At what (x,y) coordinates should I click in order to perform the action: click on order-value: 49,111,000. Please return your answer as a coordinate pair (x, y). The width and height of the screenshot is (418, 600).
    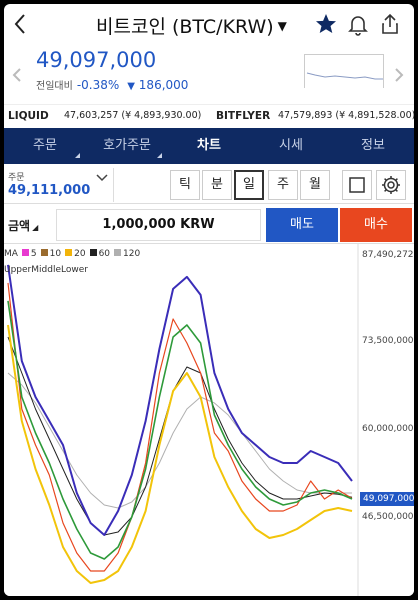
    Looking at the image, I should click on (49, 190).